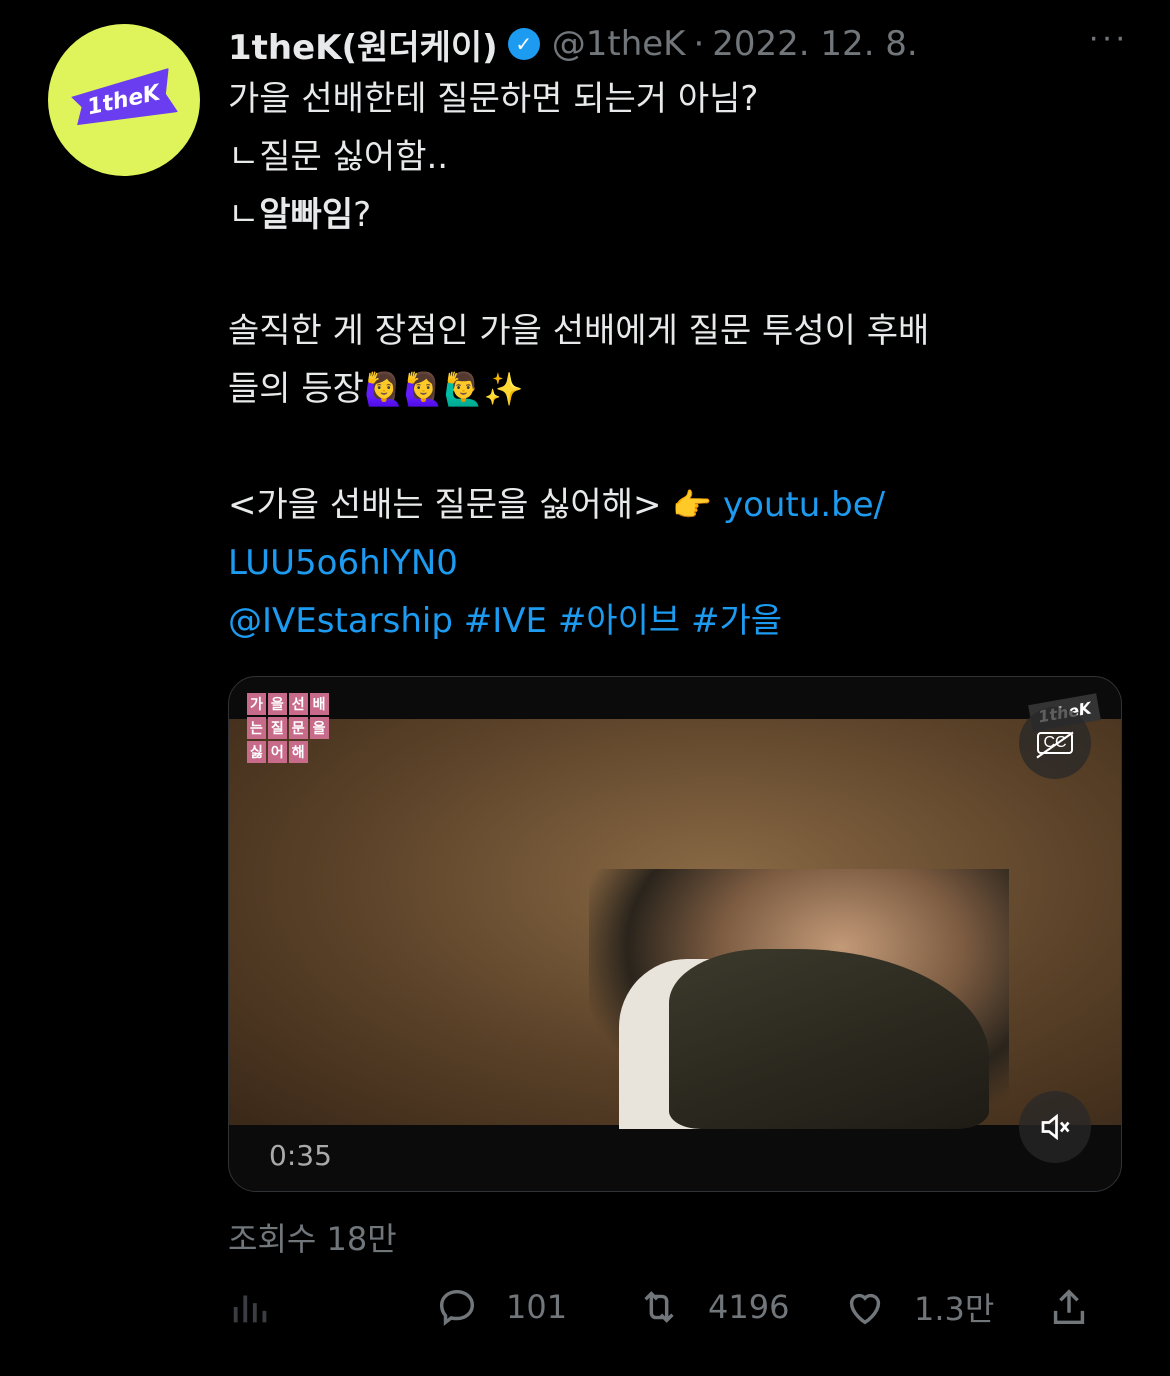  I want to click on like-button: 1.3만, so click(918, 1307).